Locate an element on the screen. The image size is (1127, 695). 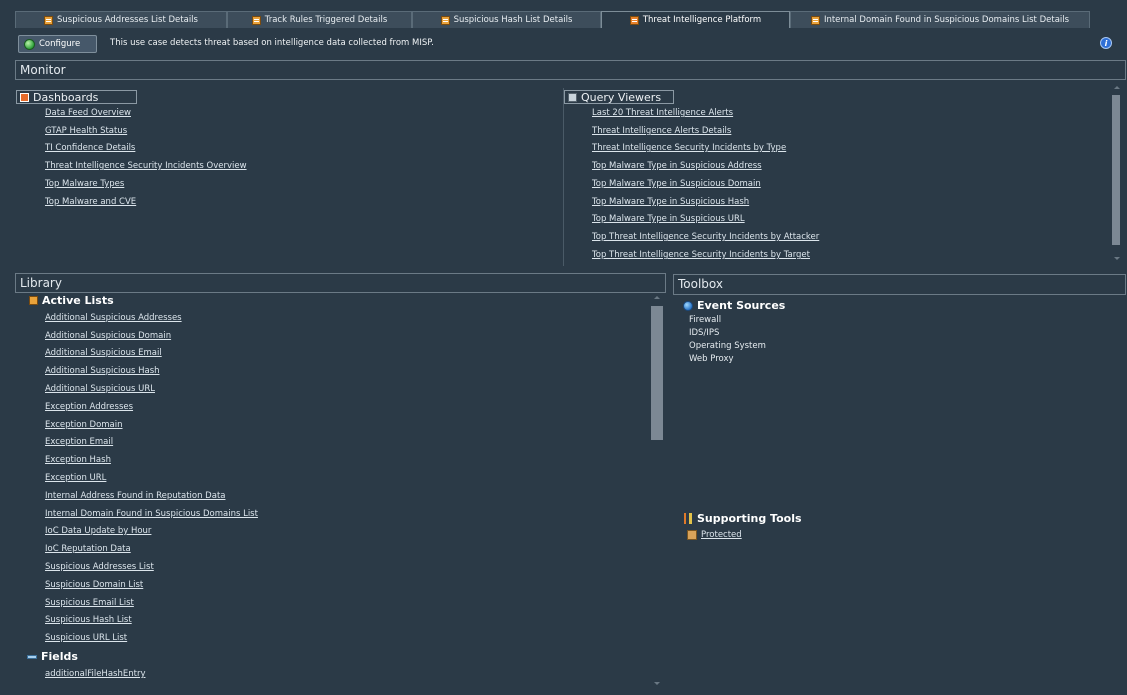
tab-suspicious-hash-list-details: Suspicious Hash List Details is located at coordinates (506, 19).